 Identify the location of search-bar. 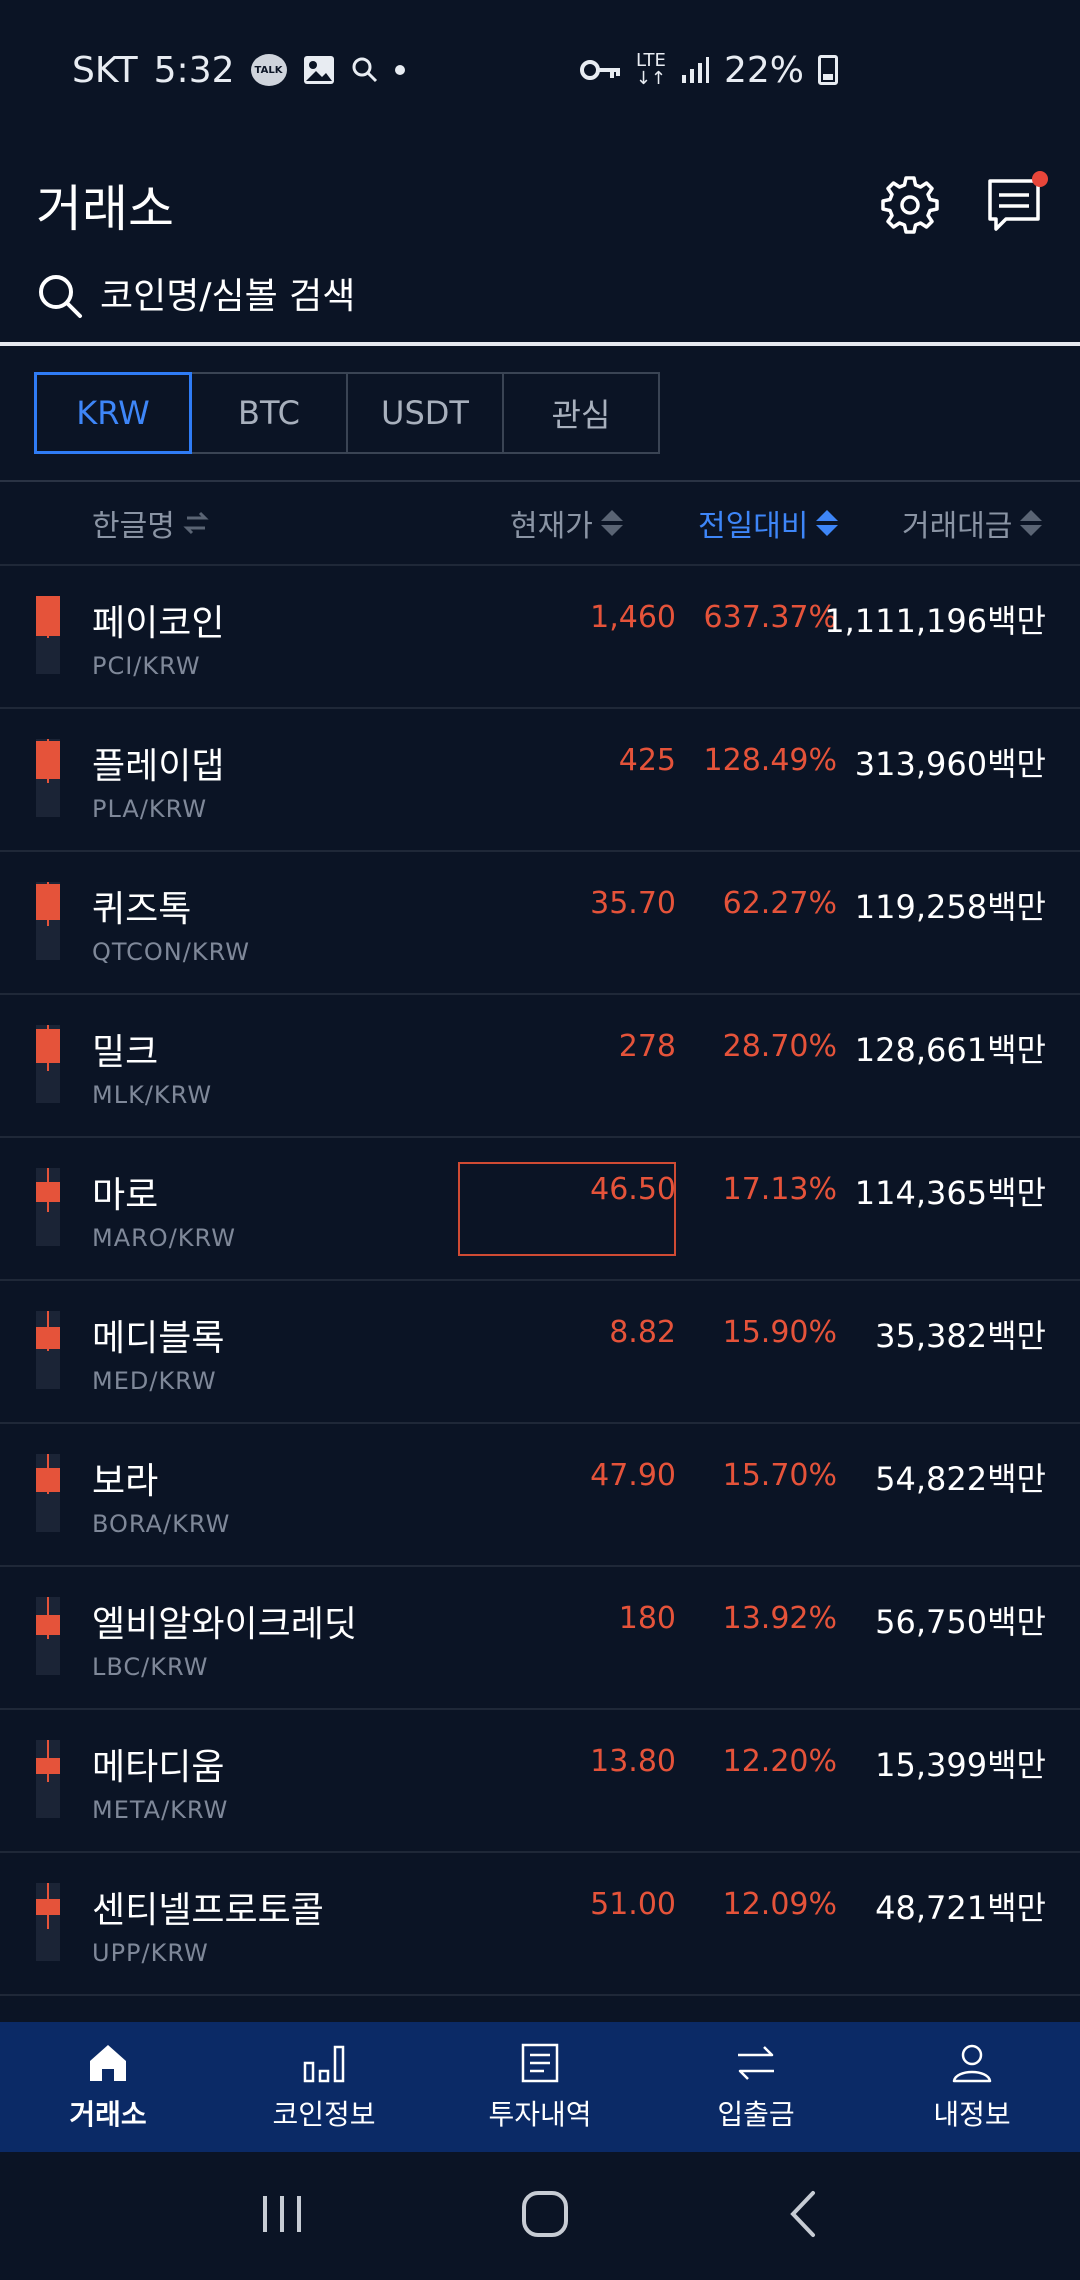
(540, 298).